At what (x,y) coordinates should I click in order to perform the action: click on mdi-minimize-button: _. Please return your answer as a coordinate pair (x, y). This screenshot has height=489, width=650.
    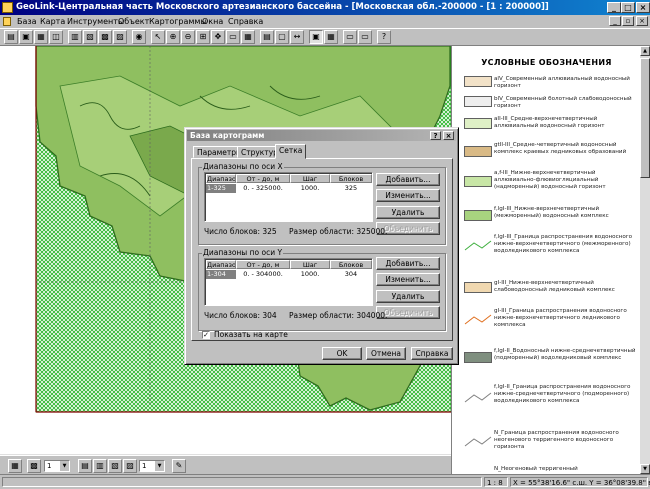
    Looking at the image, I should click on (615, 21).